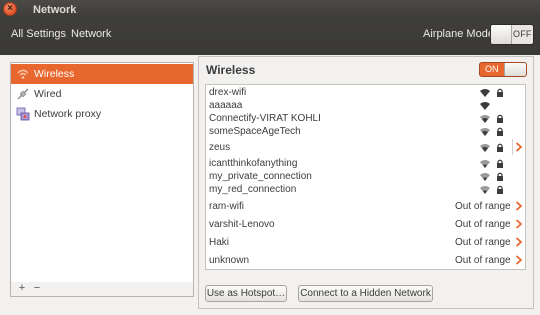 The height and width of the screenshot is (315, 540). I want to click on title-bar: × Network, so click(270, 10).